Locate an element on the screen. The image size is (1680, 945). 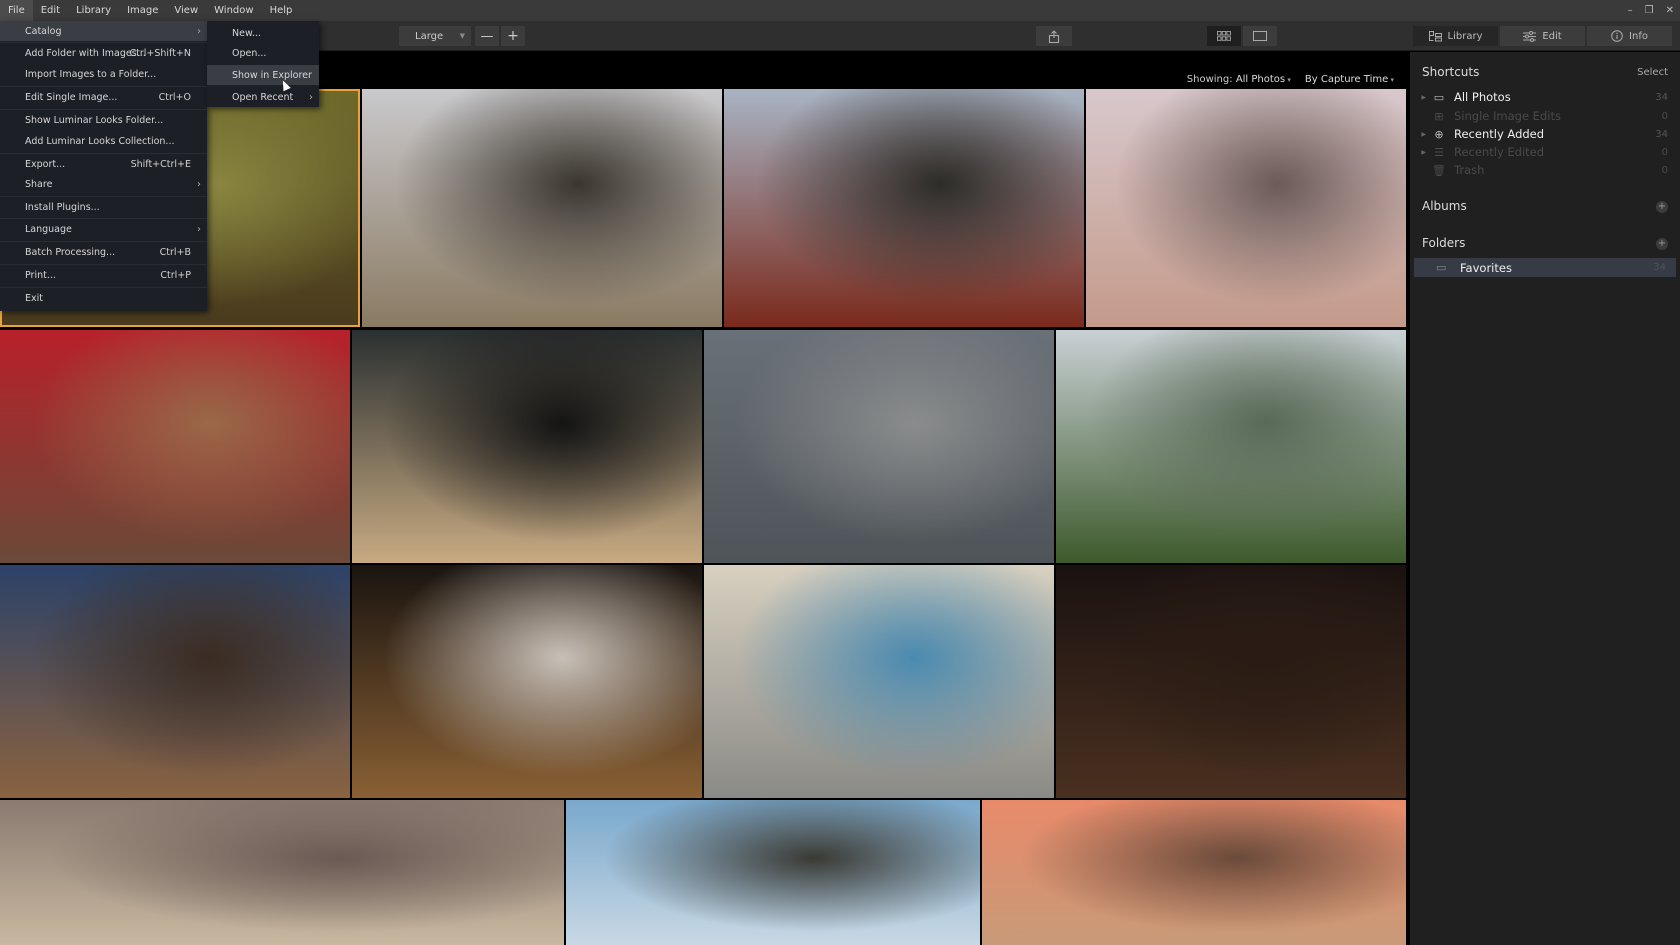
tab-edit: Edit is located at coordinates (1542, 36).